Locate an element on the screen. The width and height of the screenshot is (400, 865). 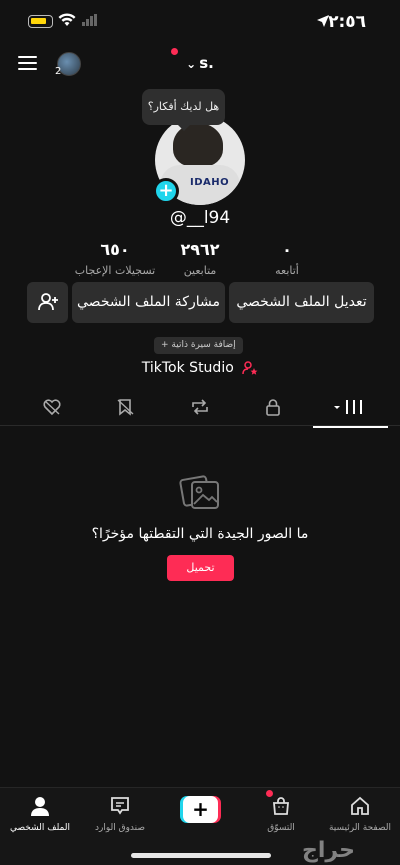
repost-icon is located at coordinates (200, 407).